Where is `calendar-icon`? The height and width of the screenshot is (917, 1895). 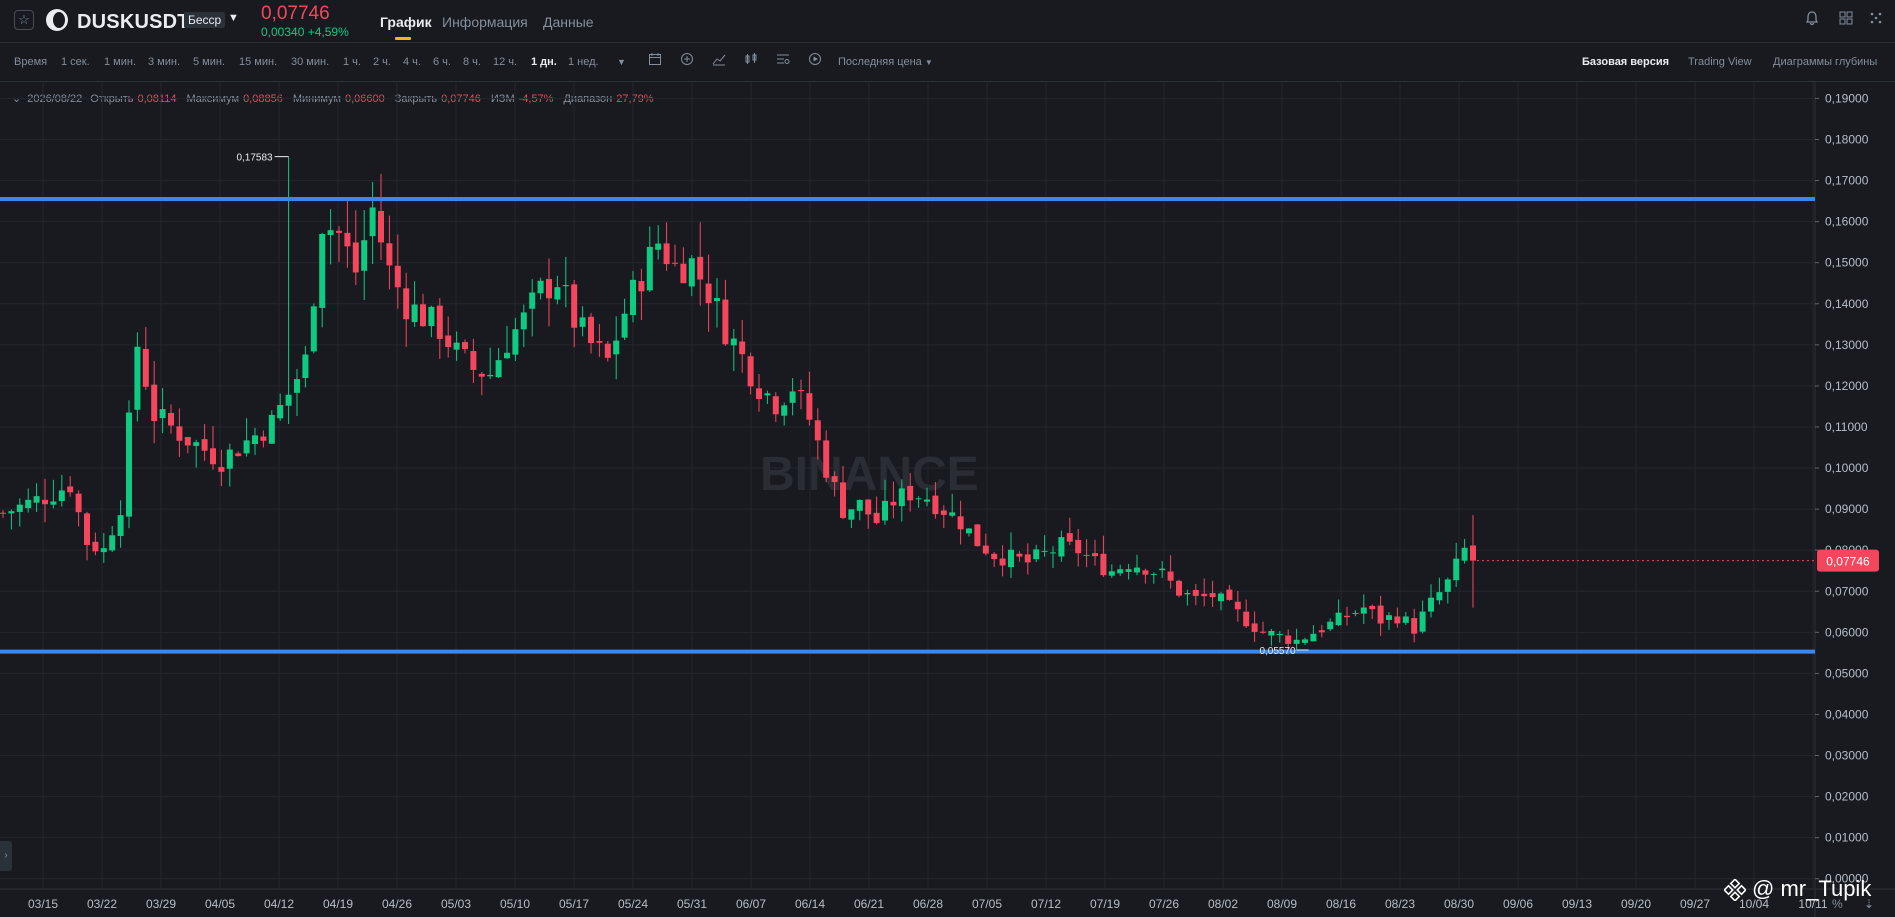 calendar-icon is located at coordinates (655, 61).